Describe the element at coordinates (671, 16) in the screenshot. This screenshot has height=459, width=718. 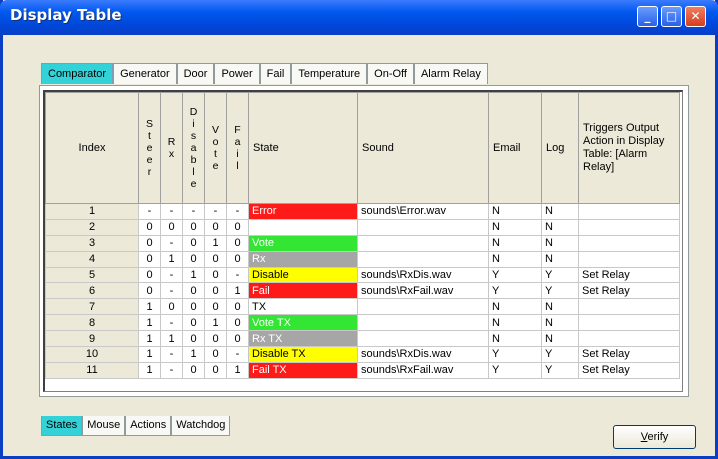
I see `maximize-icon: □` at that location.